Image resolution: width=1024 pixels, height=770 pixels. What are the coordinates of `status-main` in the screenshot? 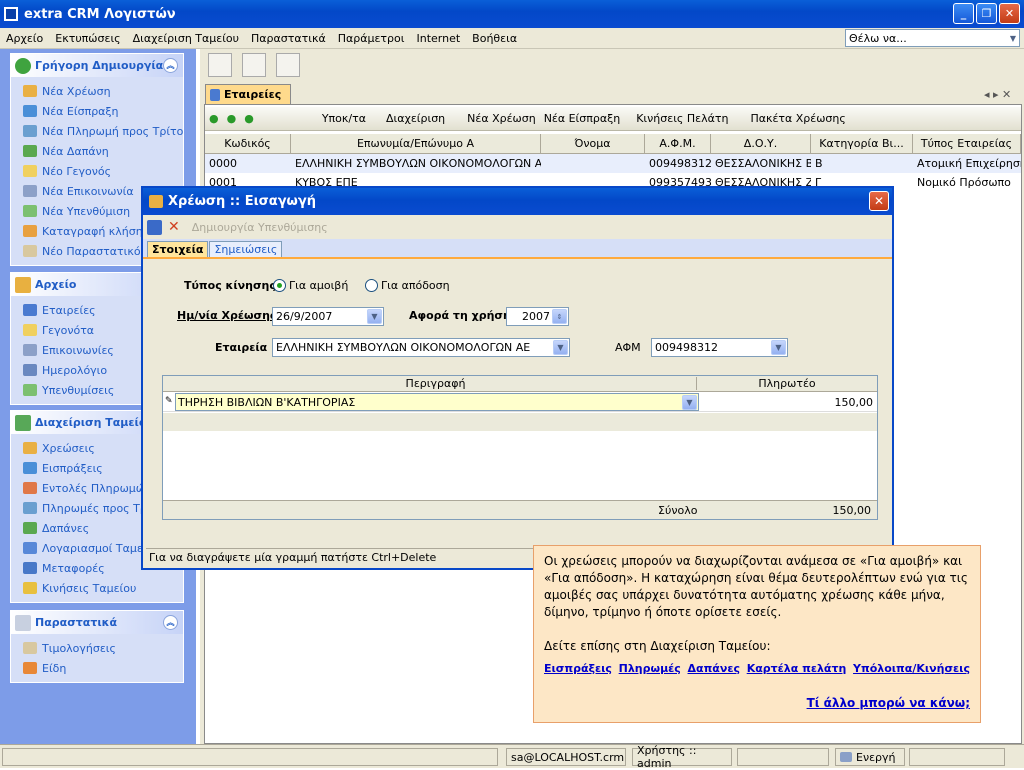 It's located at (250, 757).